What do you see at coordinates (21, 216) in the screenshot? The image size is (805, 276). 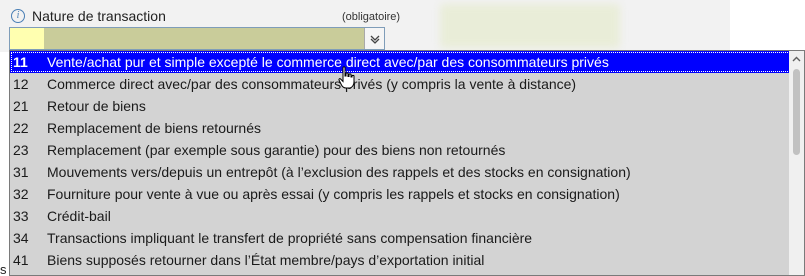 I see `option-code: 33` at bounding box center [21, 216].